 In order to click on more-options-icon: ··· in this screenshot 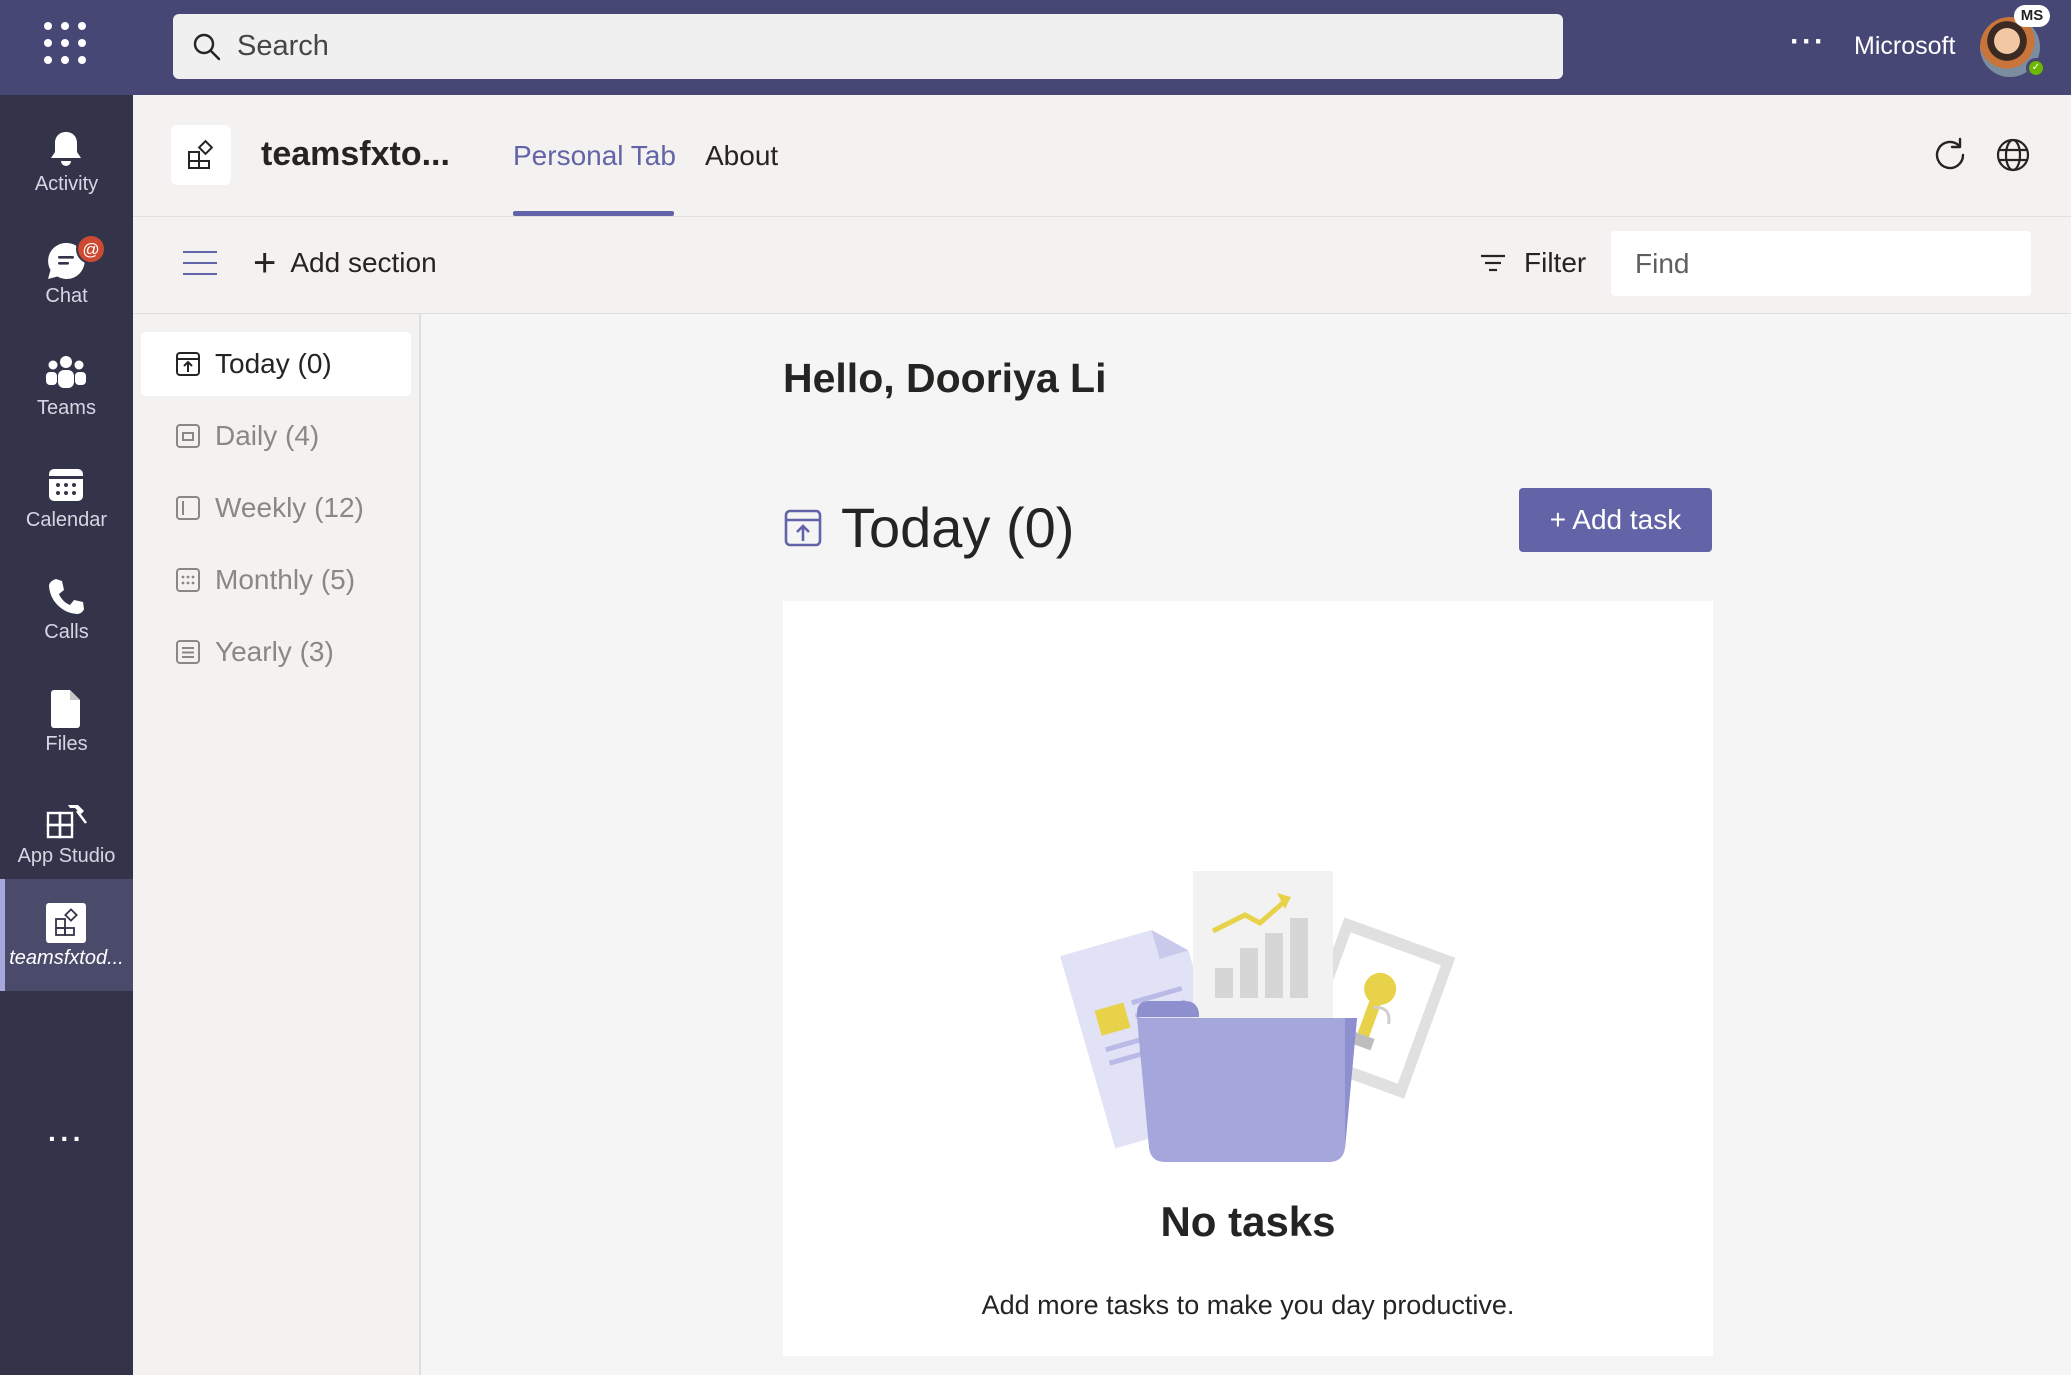, I will do `click(1808, 42)`.